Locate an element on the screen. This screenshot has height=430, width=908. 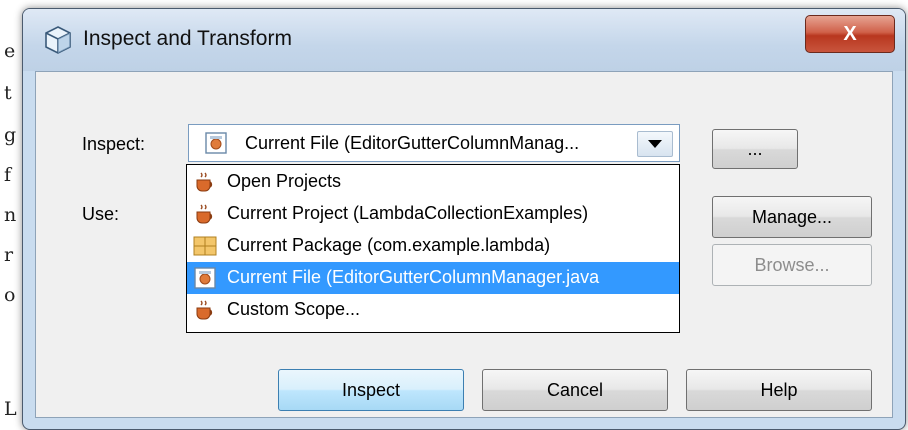
close-button: X is located at coordinates (850, 34).